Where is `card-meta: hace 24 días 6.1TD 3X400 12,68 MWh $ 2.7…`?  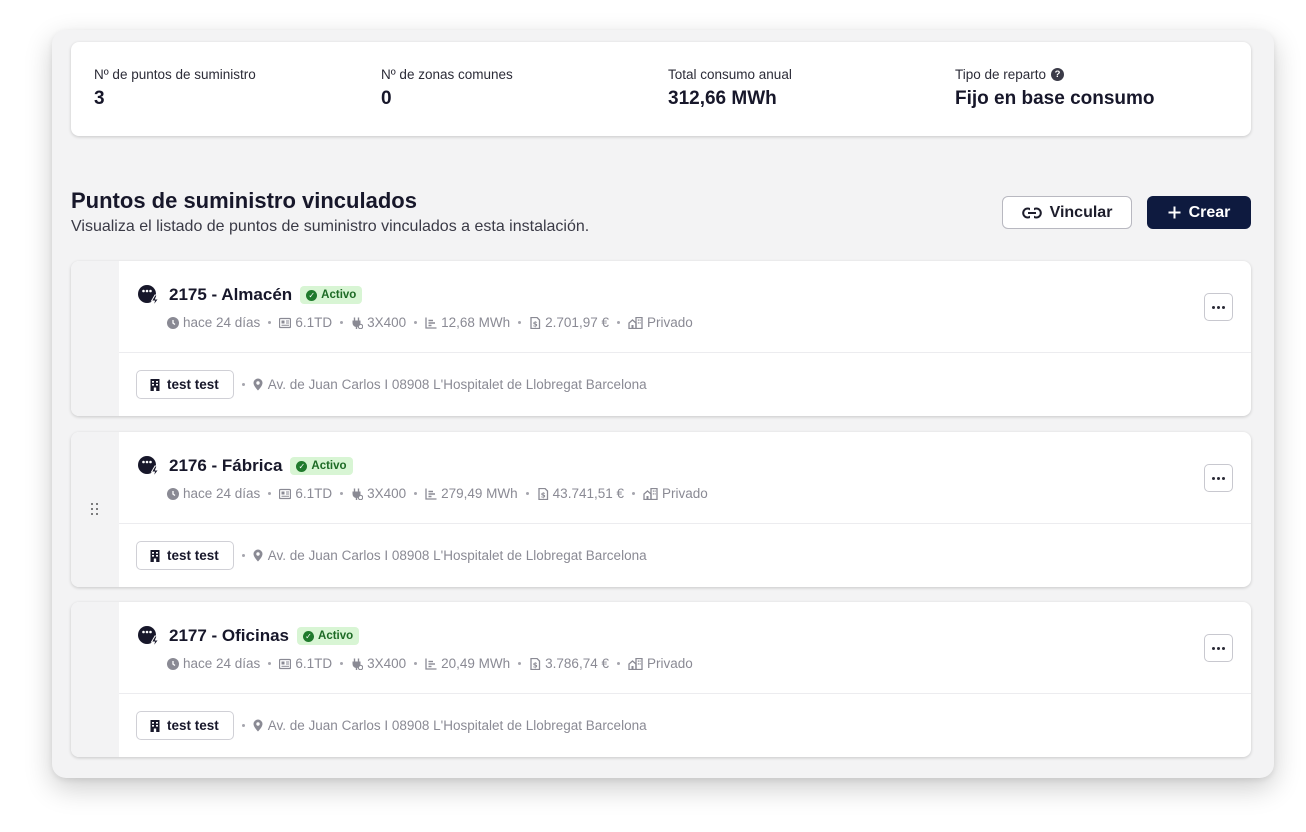
card-meta: hace 24 días 6.1TD 3X400 12,68 MWh $ 2.7… is located at coordinates (430, 322).